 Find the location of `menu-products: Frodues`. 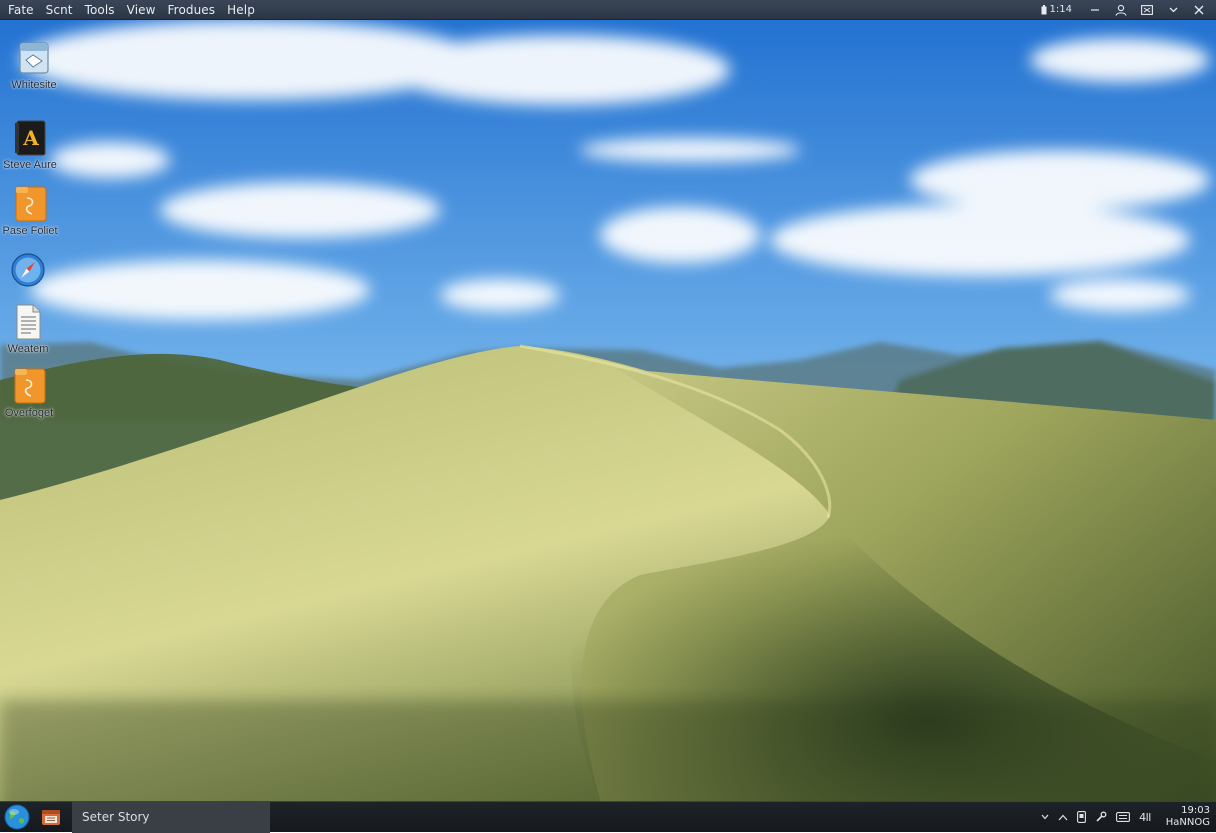

menu-products: Frodues is located at coordinates (192, 10).